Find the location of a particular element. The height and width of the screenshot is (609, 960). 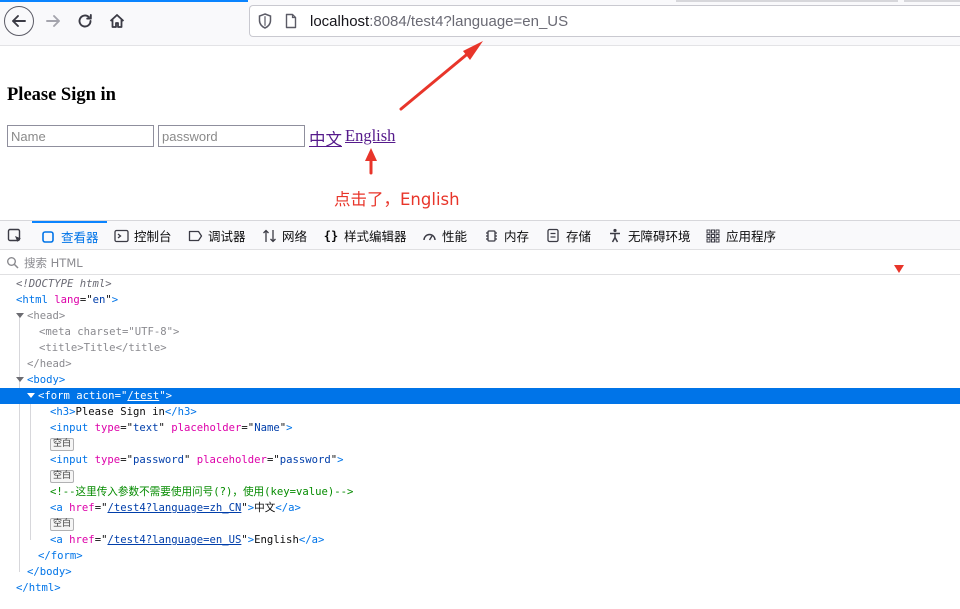

tab-label: 网络 is located at coordinates (295, 236).